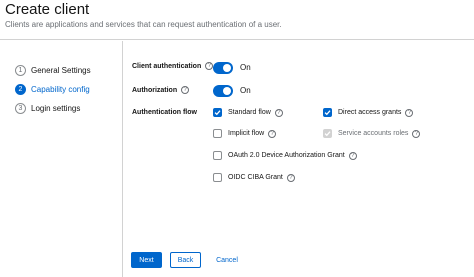  I want to click on authorization-switch, so click(223, 91).